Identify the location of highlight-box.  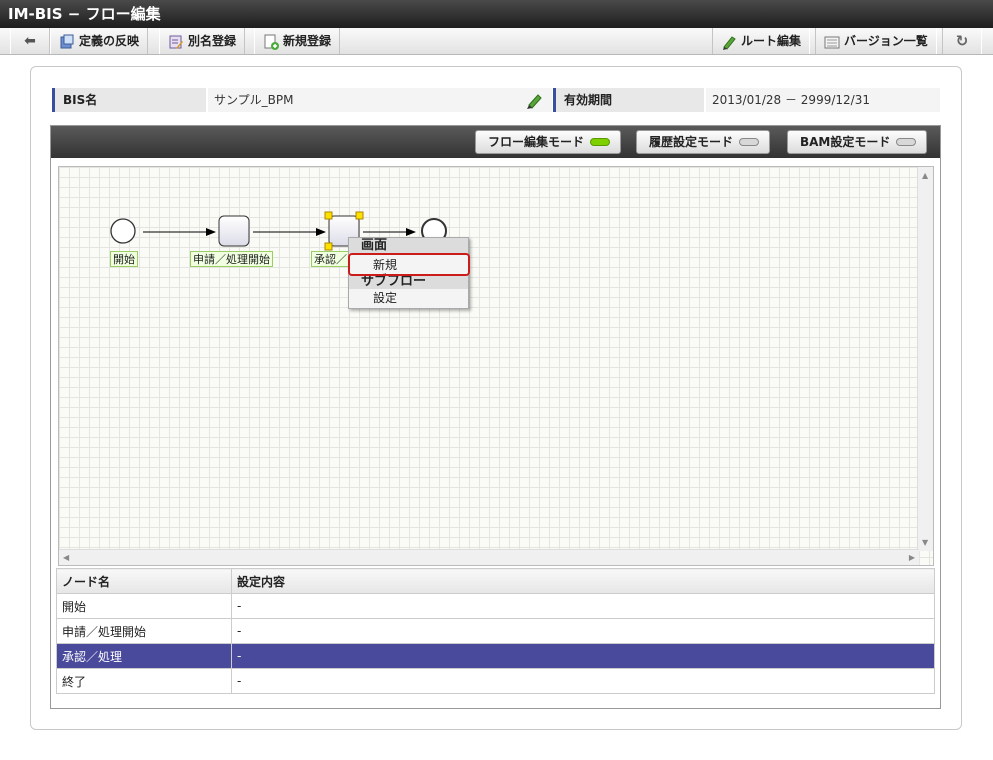
(409, 264).